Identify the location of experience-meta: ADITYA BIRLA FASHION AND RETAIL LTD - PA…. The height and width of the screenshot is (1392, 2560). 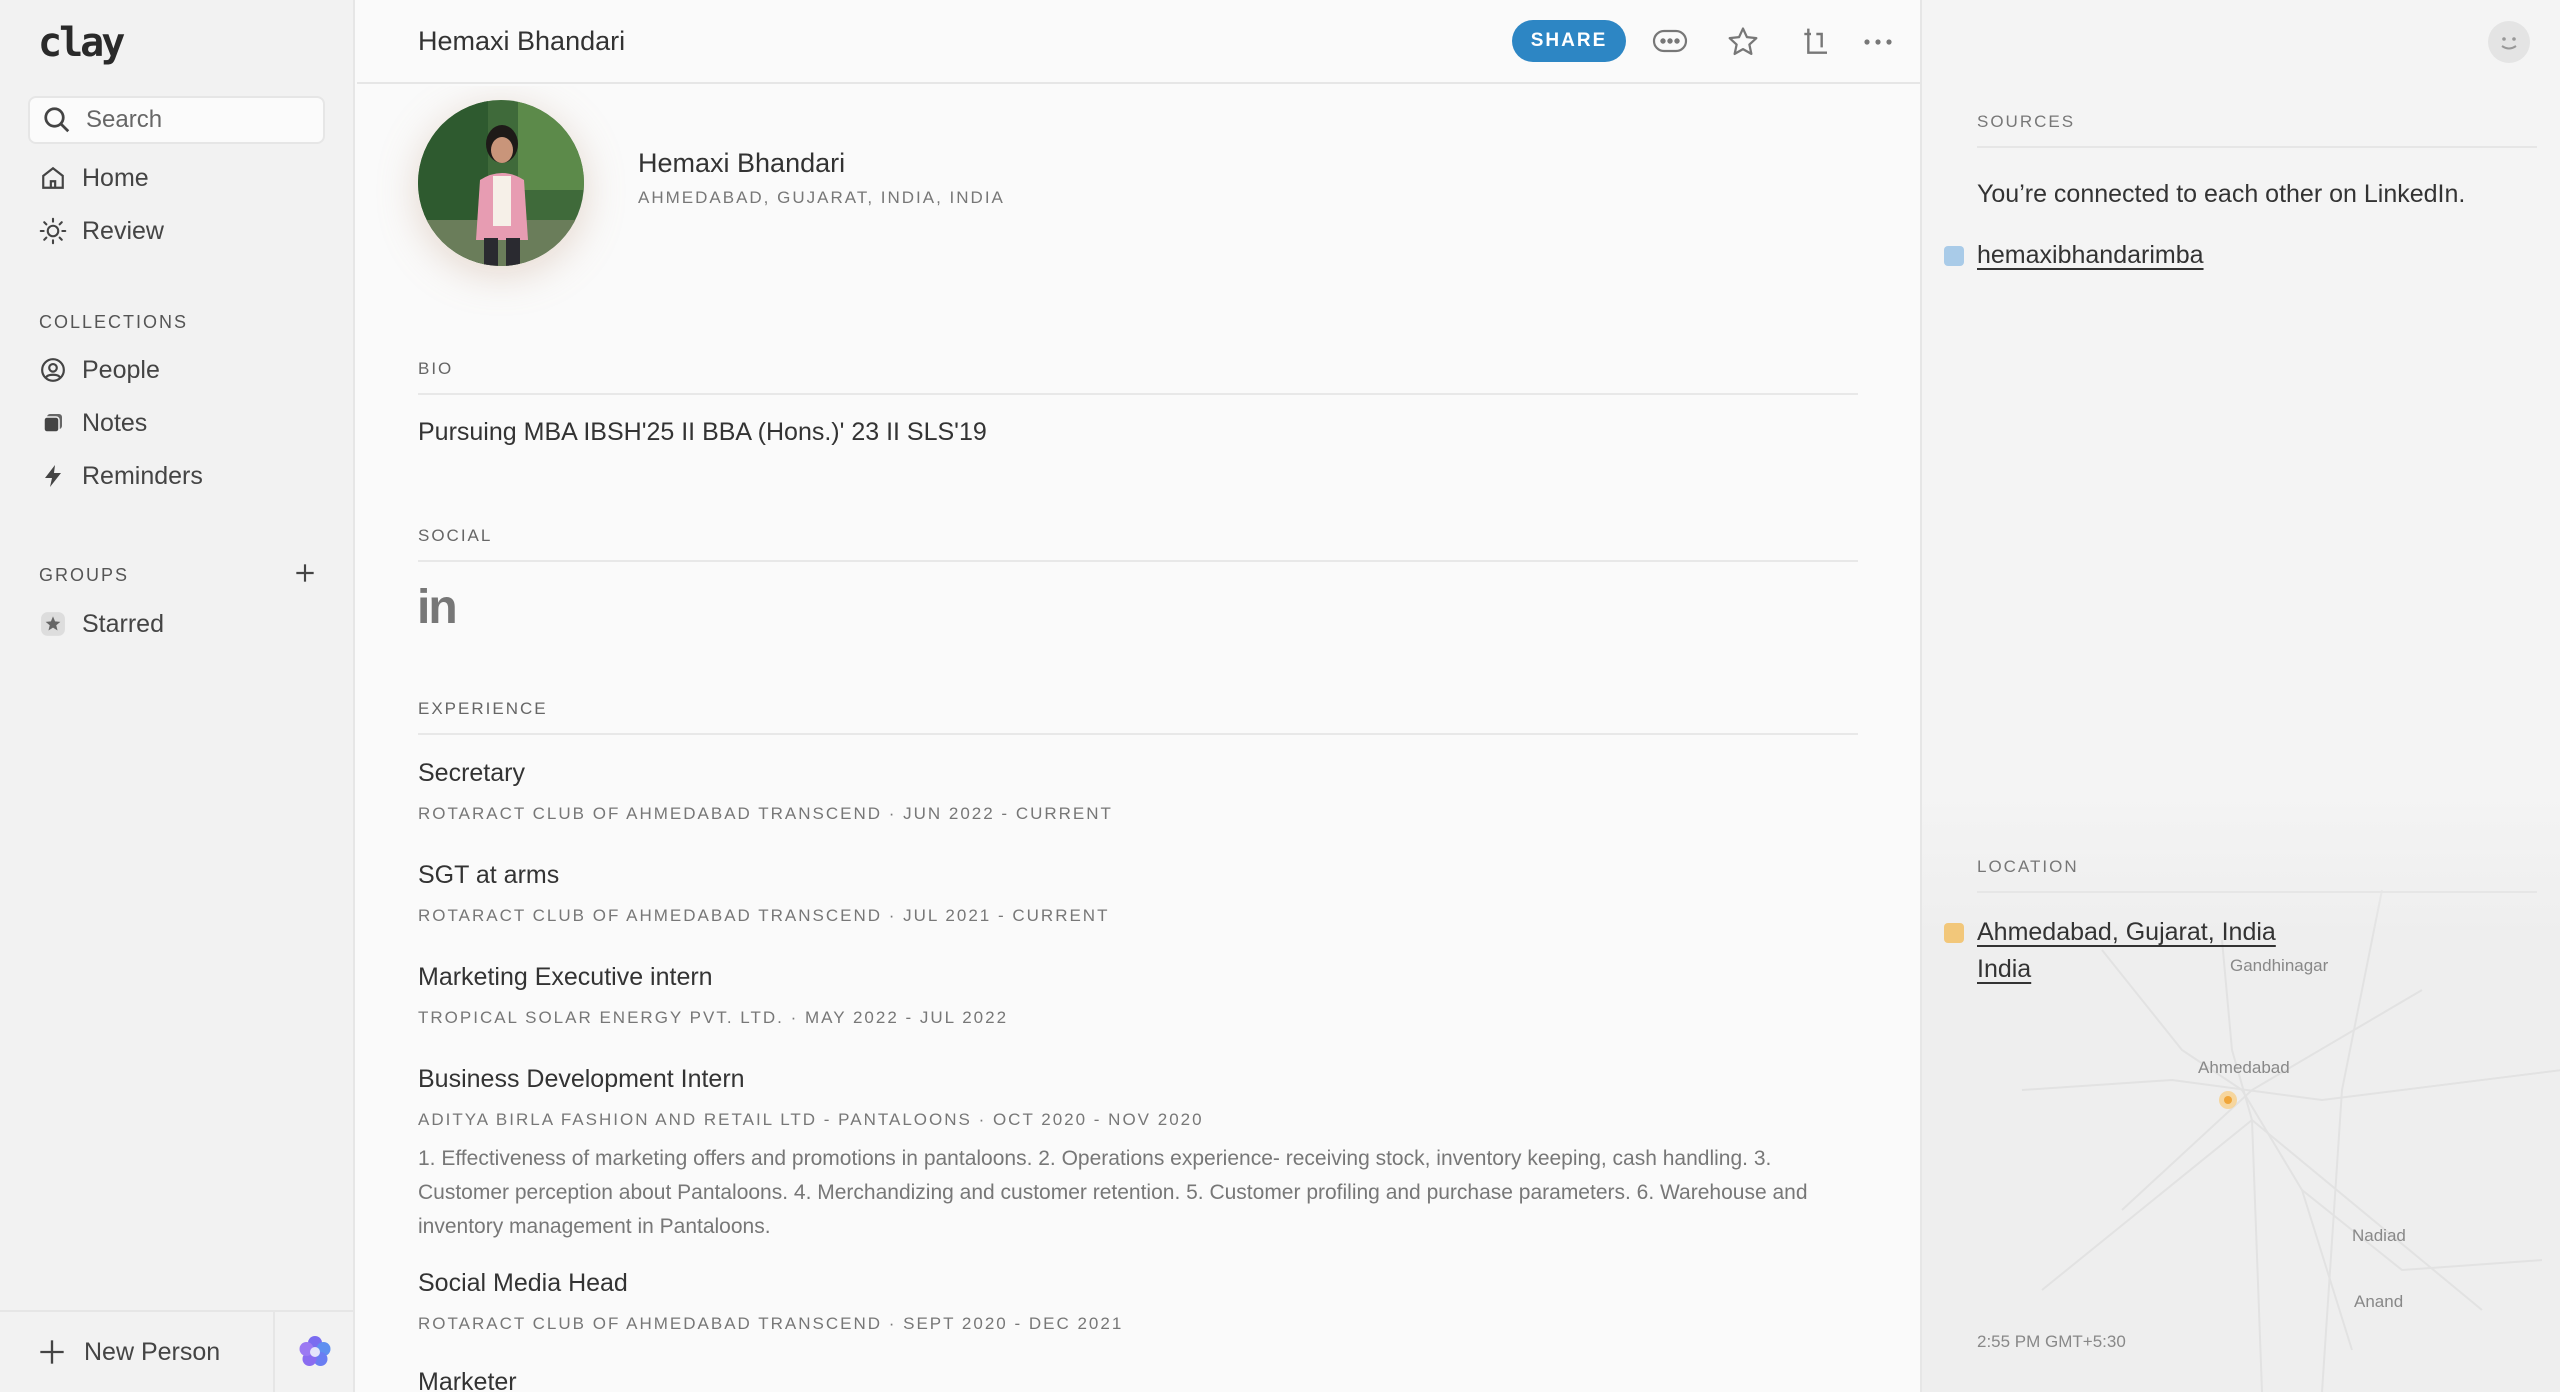
(811, 1119).